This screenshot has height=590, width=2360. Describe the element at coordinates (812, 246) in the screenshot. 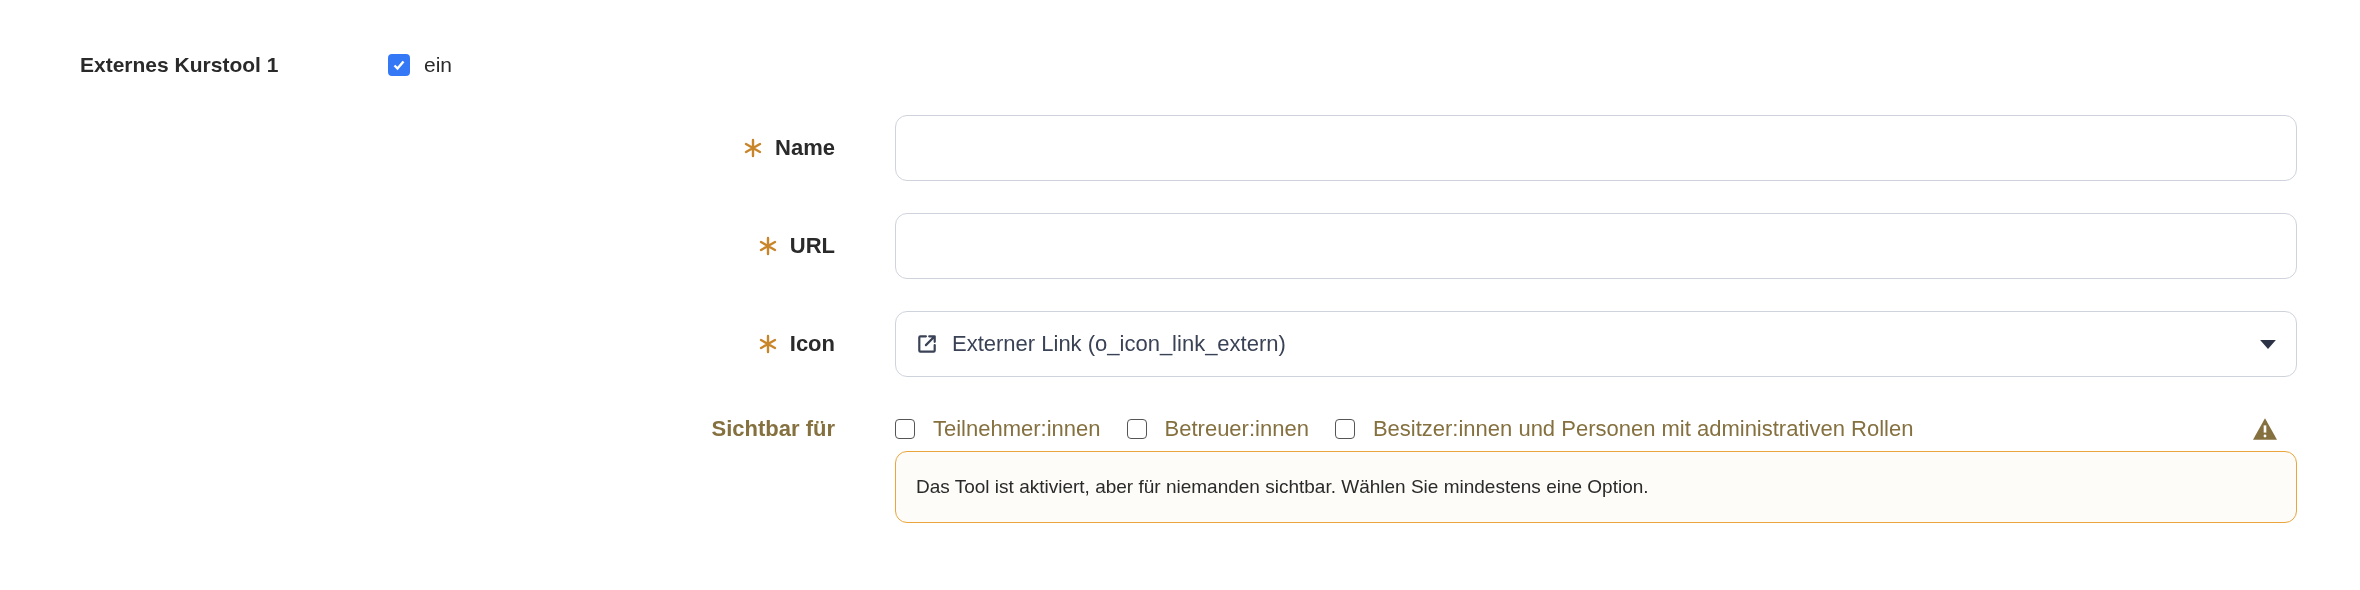

I see `field-label: URL` at that location.